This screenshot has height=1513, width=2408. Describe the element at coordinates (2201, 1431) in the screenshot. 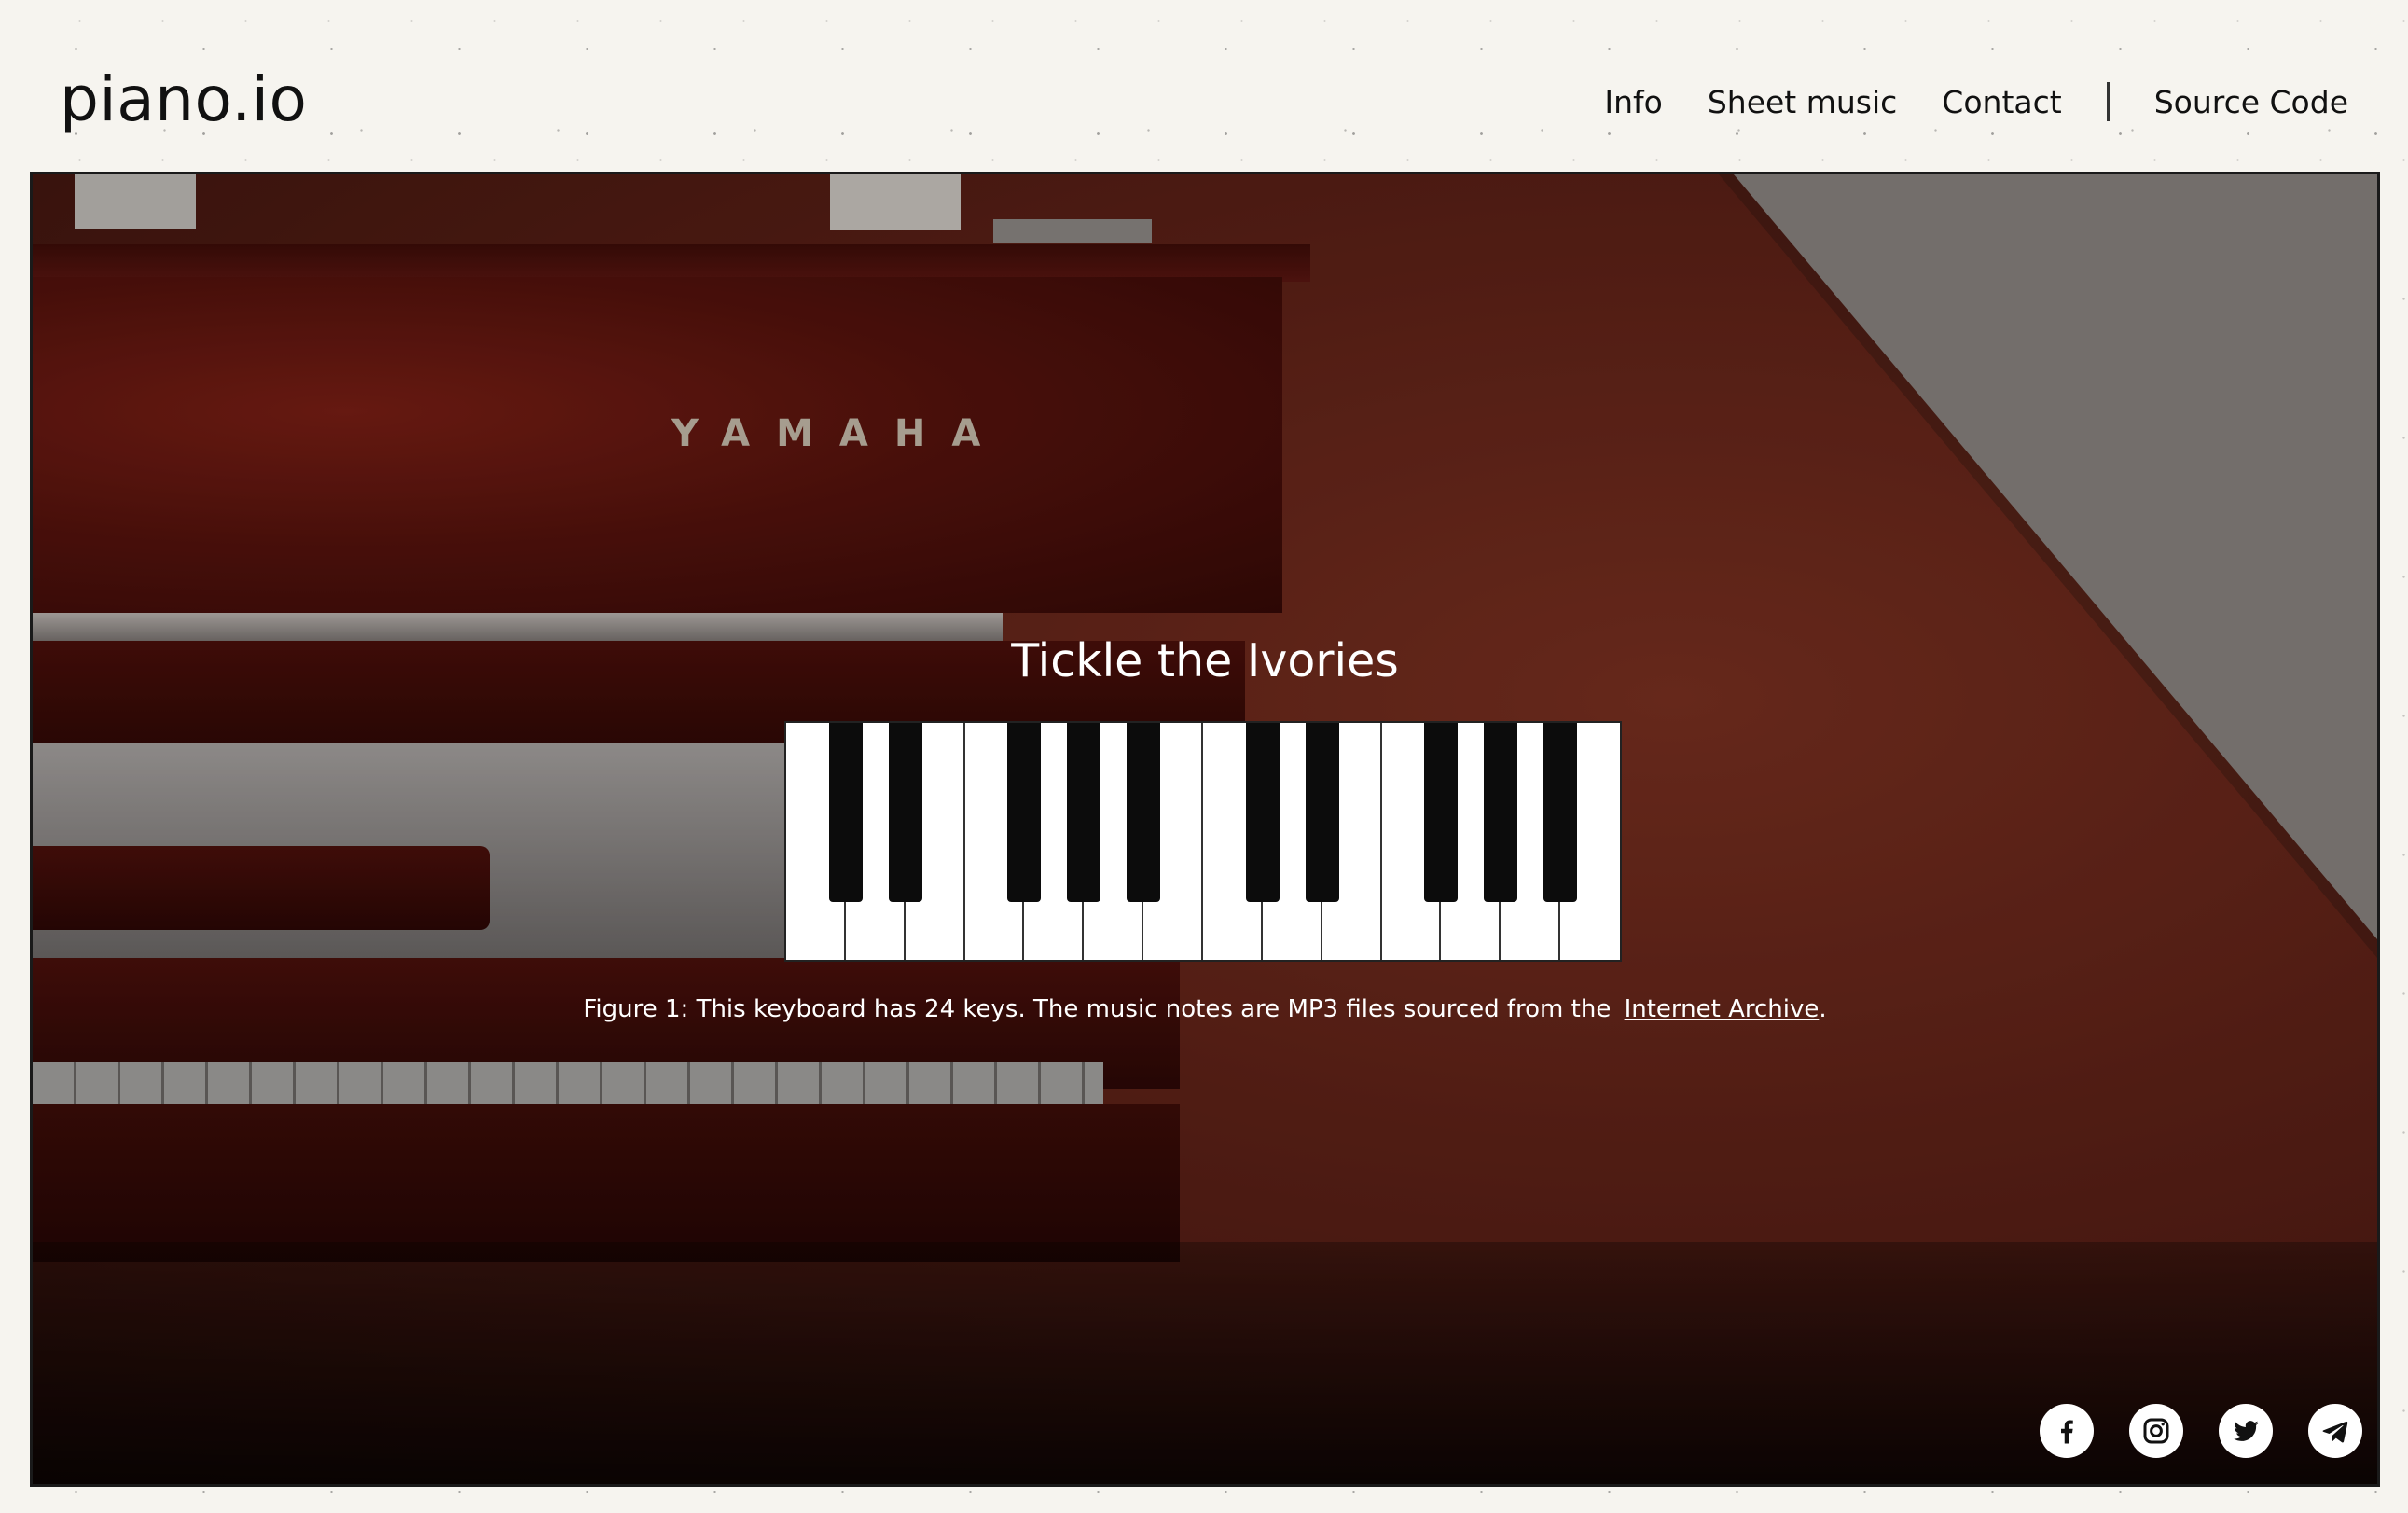

I see `social-links` at that location.